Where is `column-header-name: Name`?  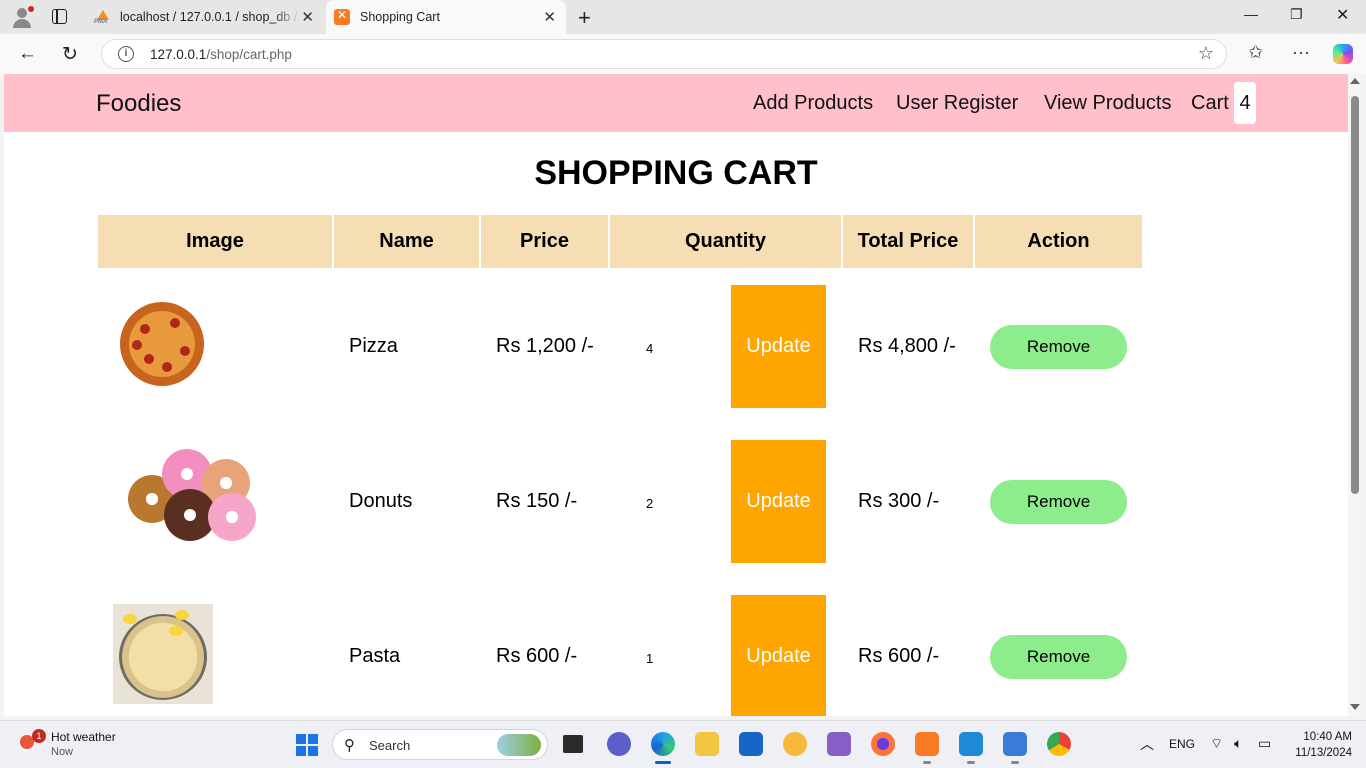 column-header-name: Name is located at coordinates (406, 241).